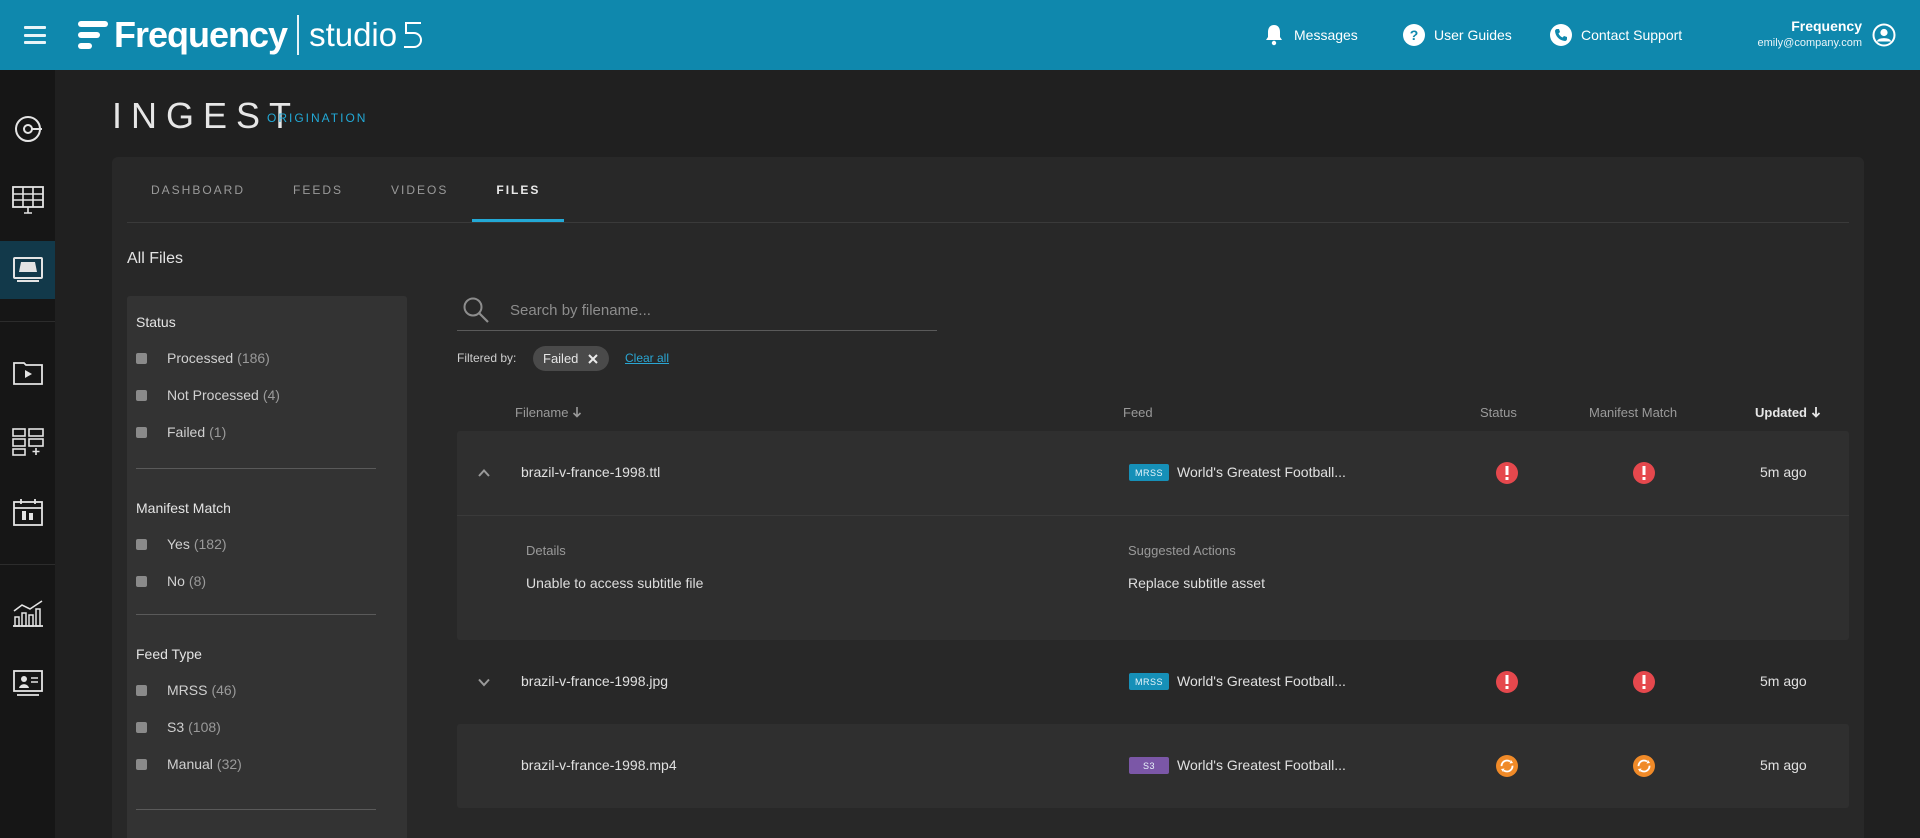 The image size is (1920, 838). I want to click on presenter-icon, so click(27, 683).